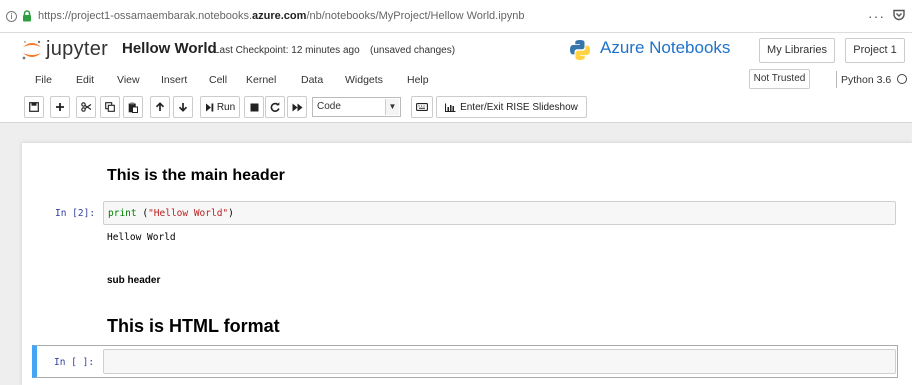 The width and height of the screenshot is (912, 385). What do you see at coordinates (122, 213) in the screenshot?
I see `code-keyword: print` at bounding box center [122, 213].